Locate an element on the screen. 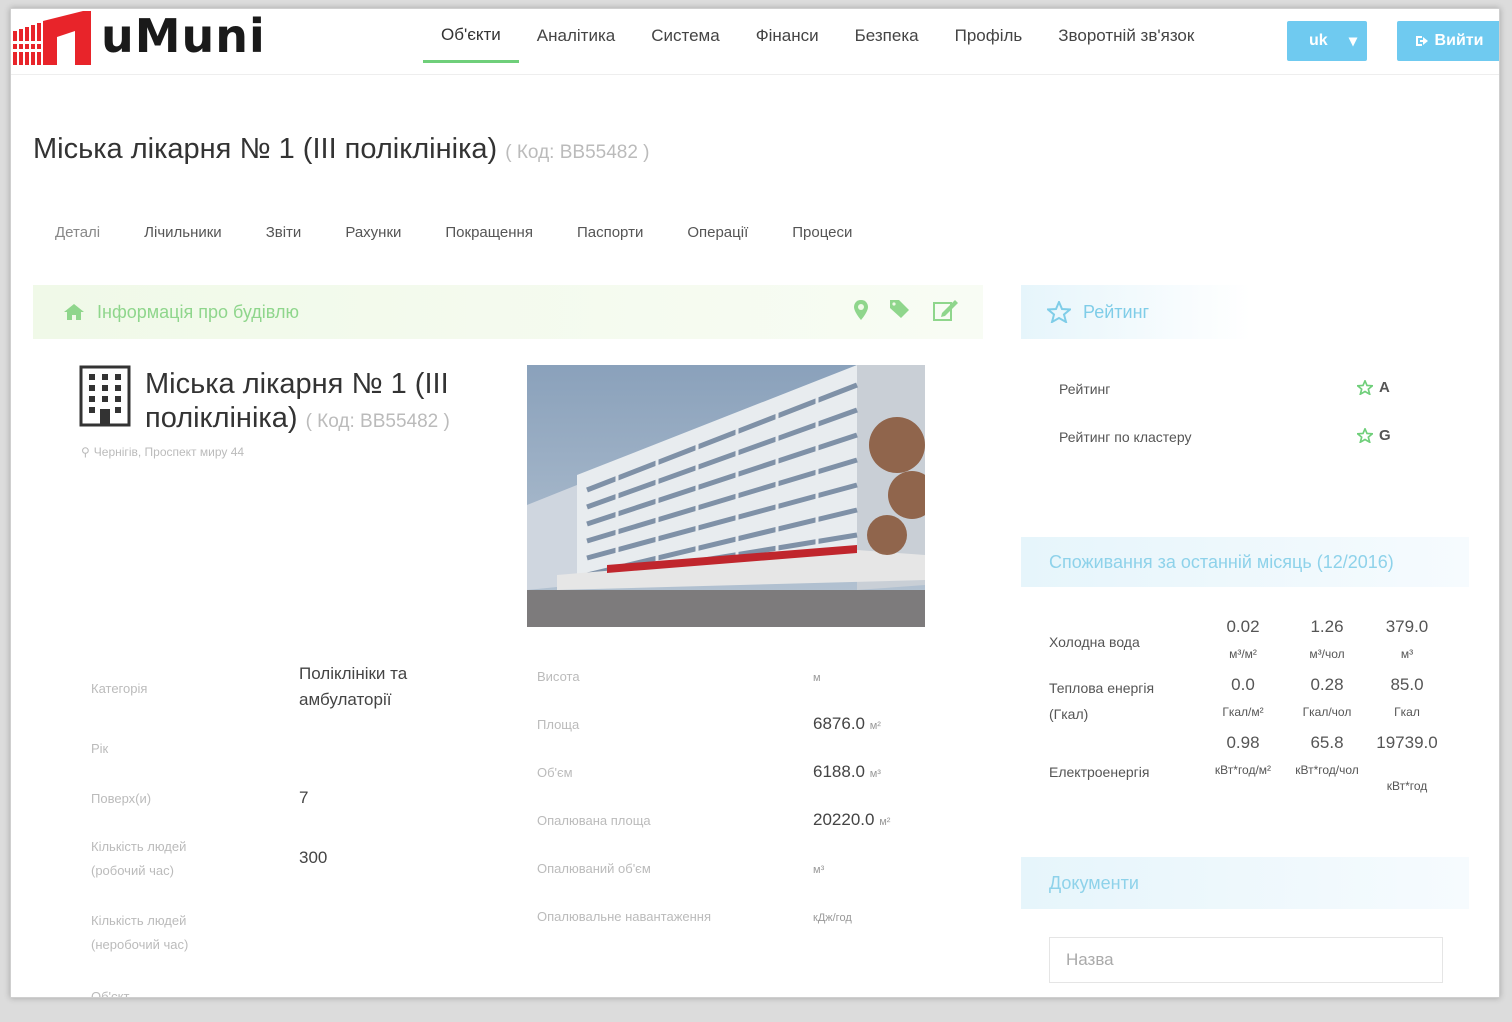  cold-water-per-area-value: 0.02 is located at coordinates (1243, 626).